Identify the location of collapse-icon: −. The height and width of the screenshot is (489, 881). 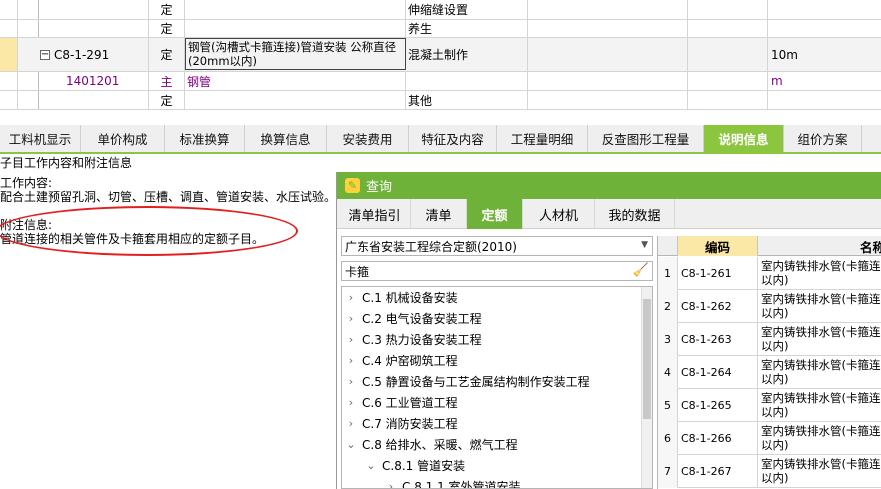
(45, 54).